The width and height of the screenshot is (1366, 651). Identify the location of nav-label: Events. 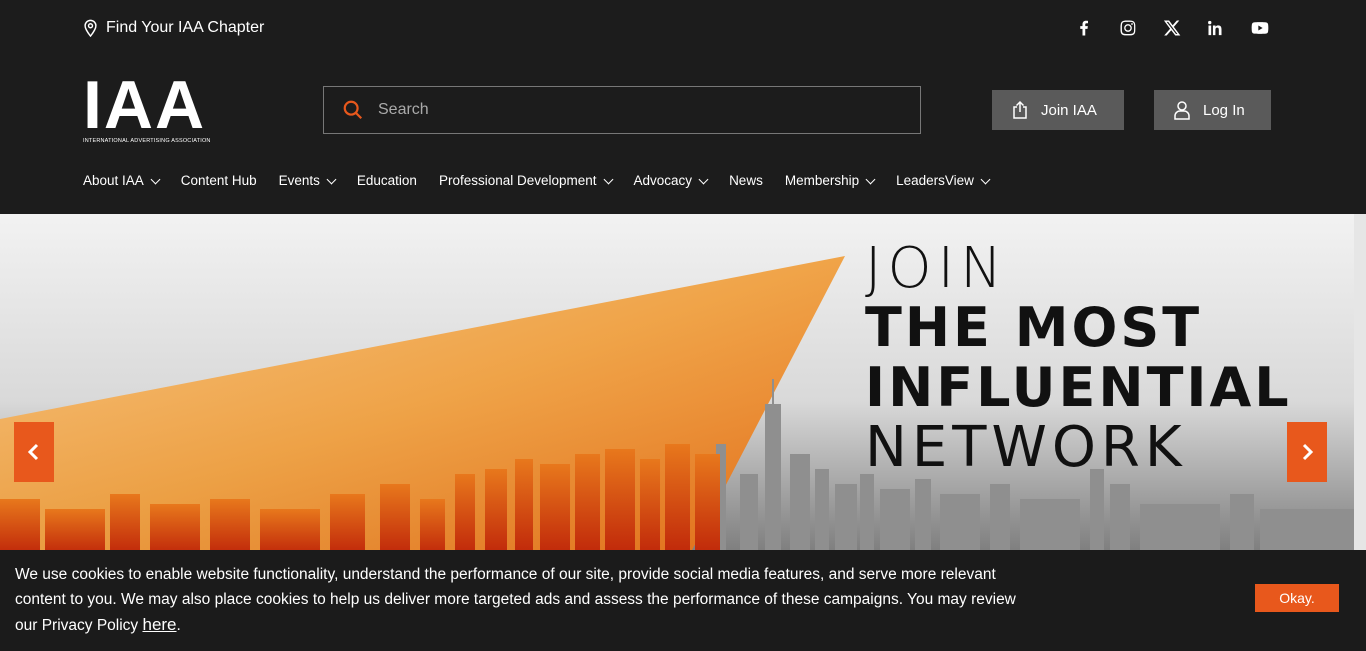
(299, 180).